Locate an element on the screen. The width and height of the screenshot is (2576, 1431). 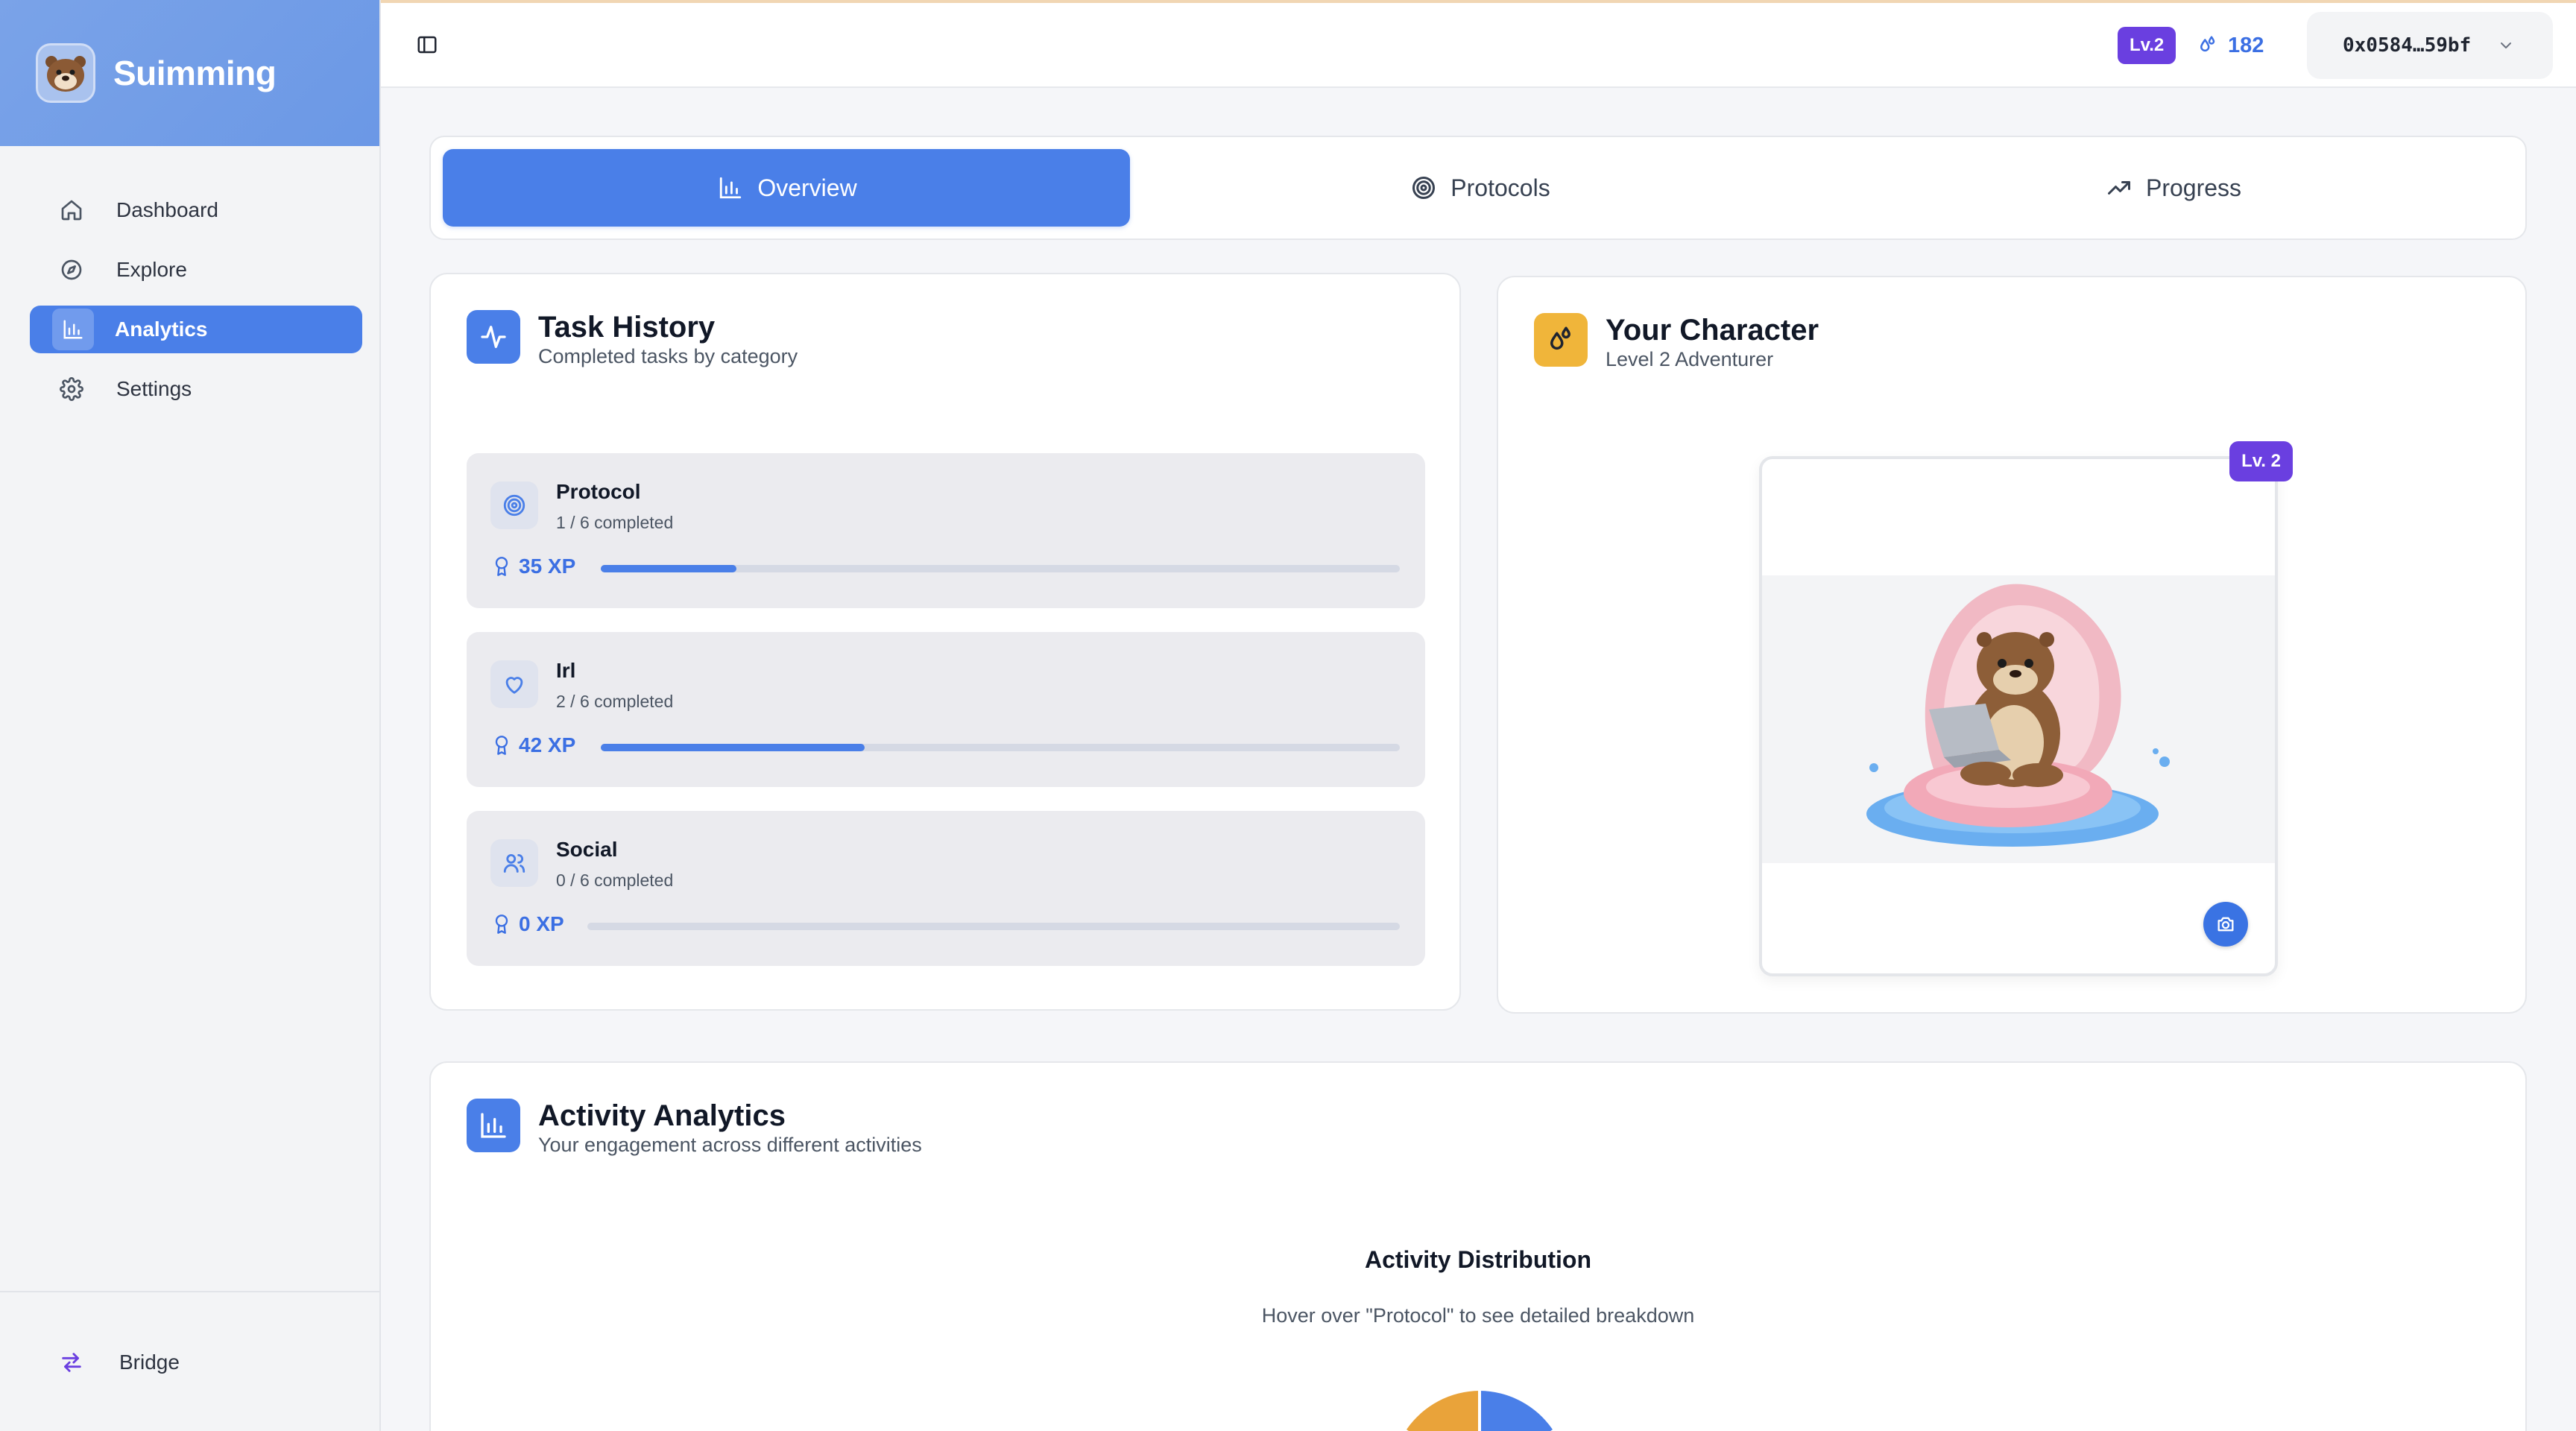
chevron-down-icon is located at coordinates (2506, 46).